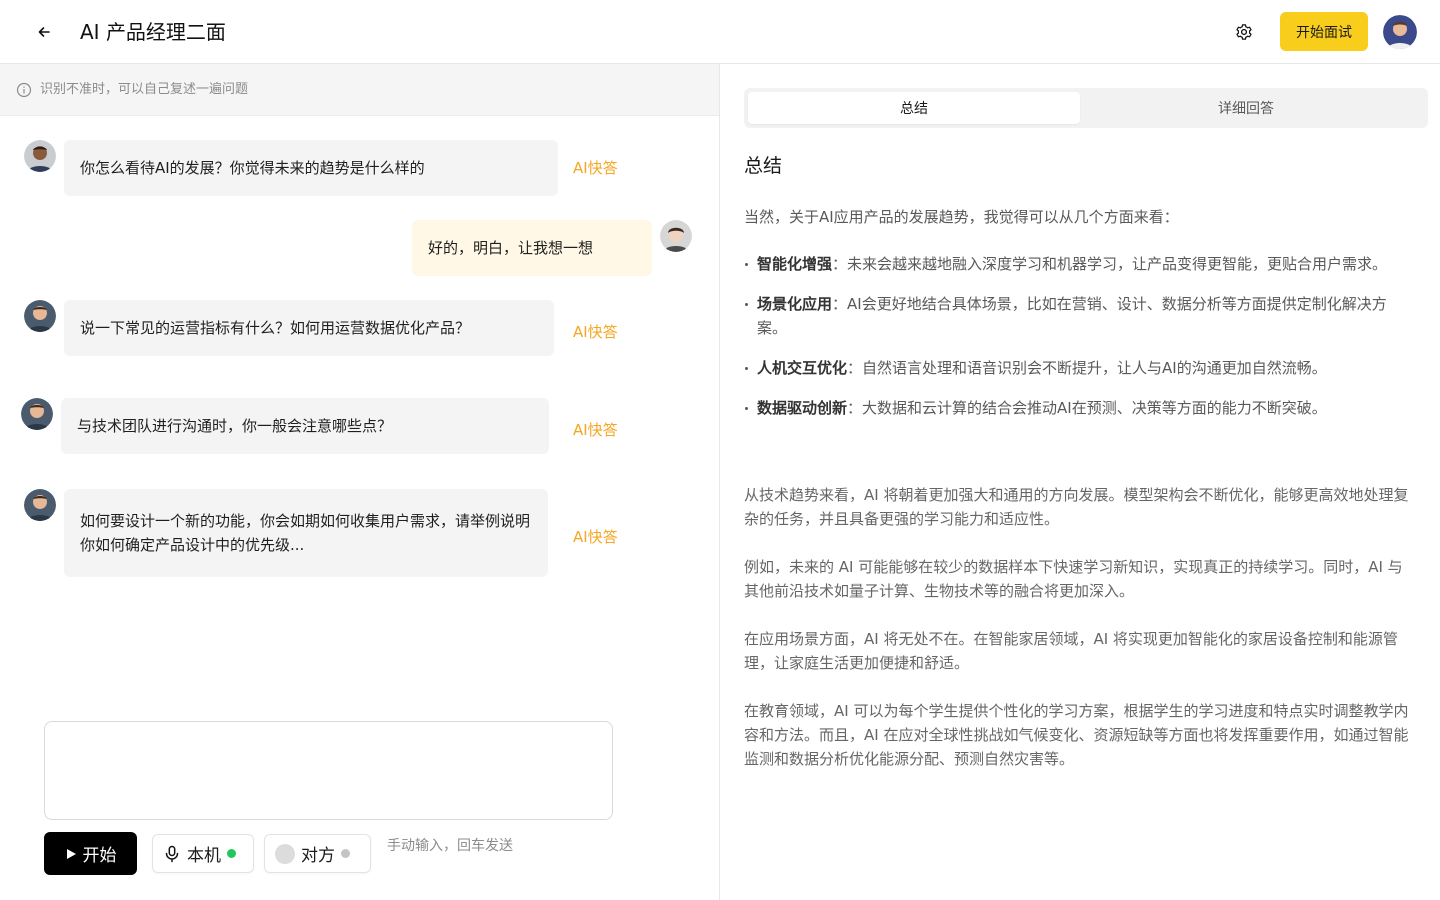  I want to click on message-bubble: 说一下常见的运营指标有什么？如何用运营数据优化产品？, so click(309, 328).